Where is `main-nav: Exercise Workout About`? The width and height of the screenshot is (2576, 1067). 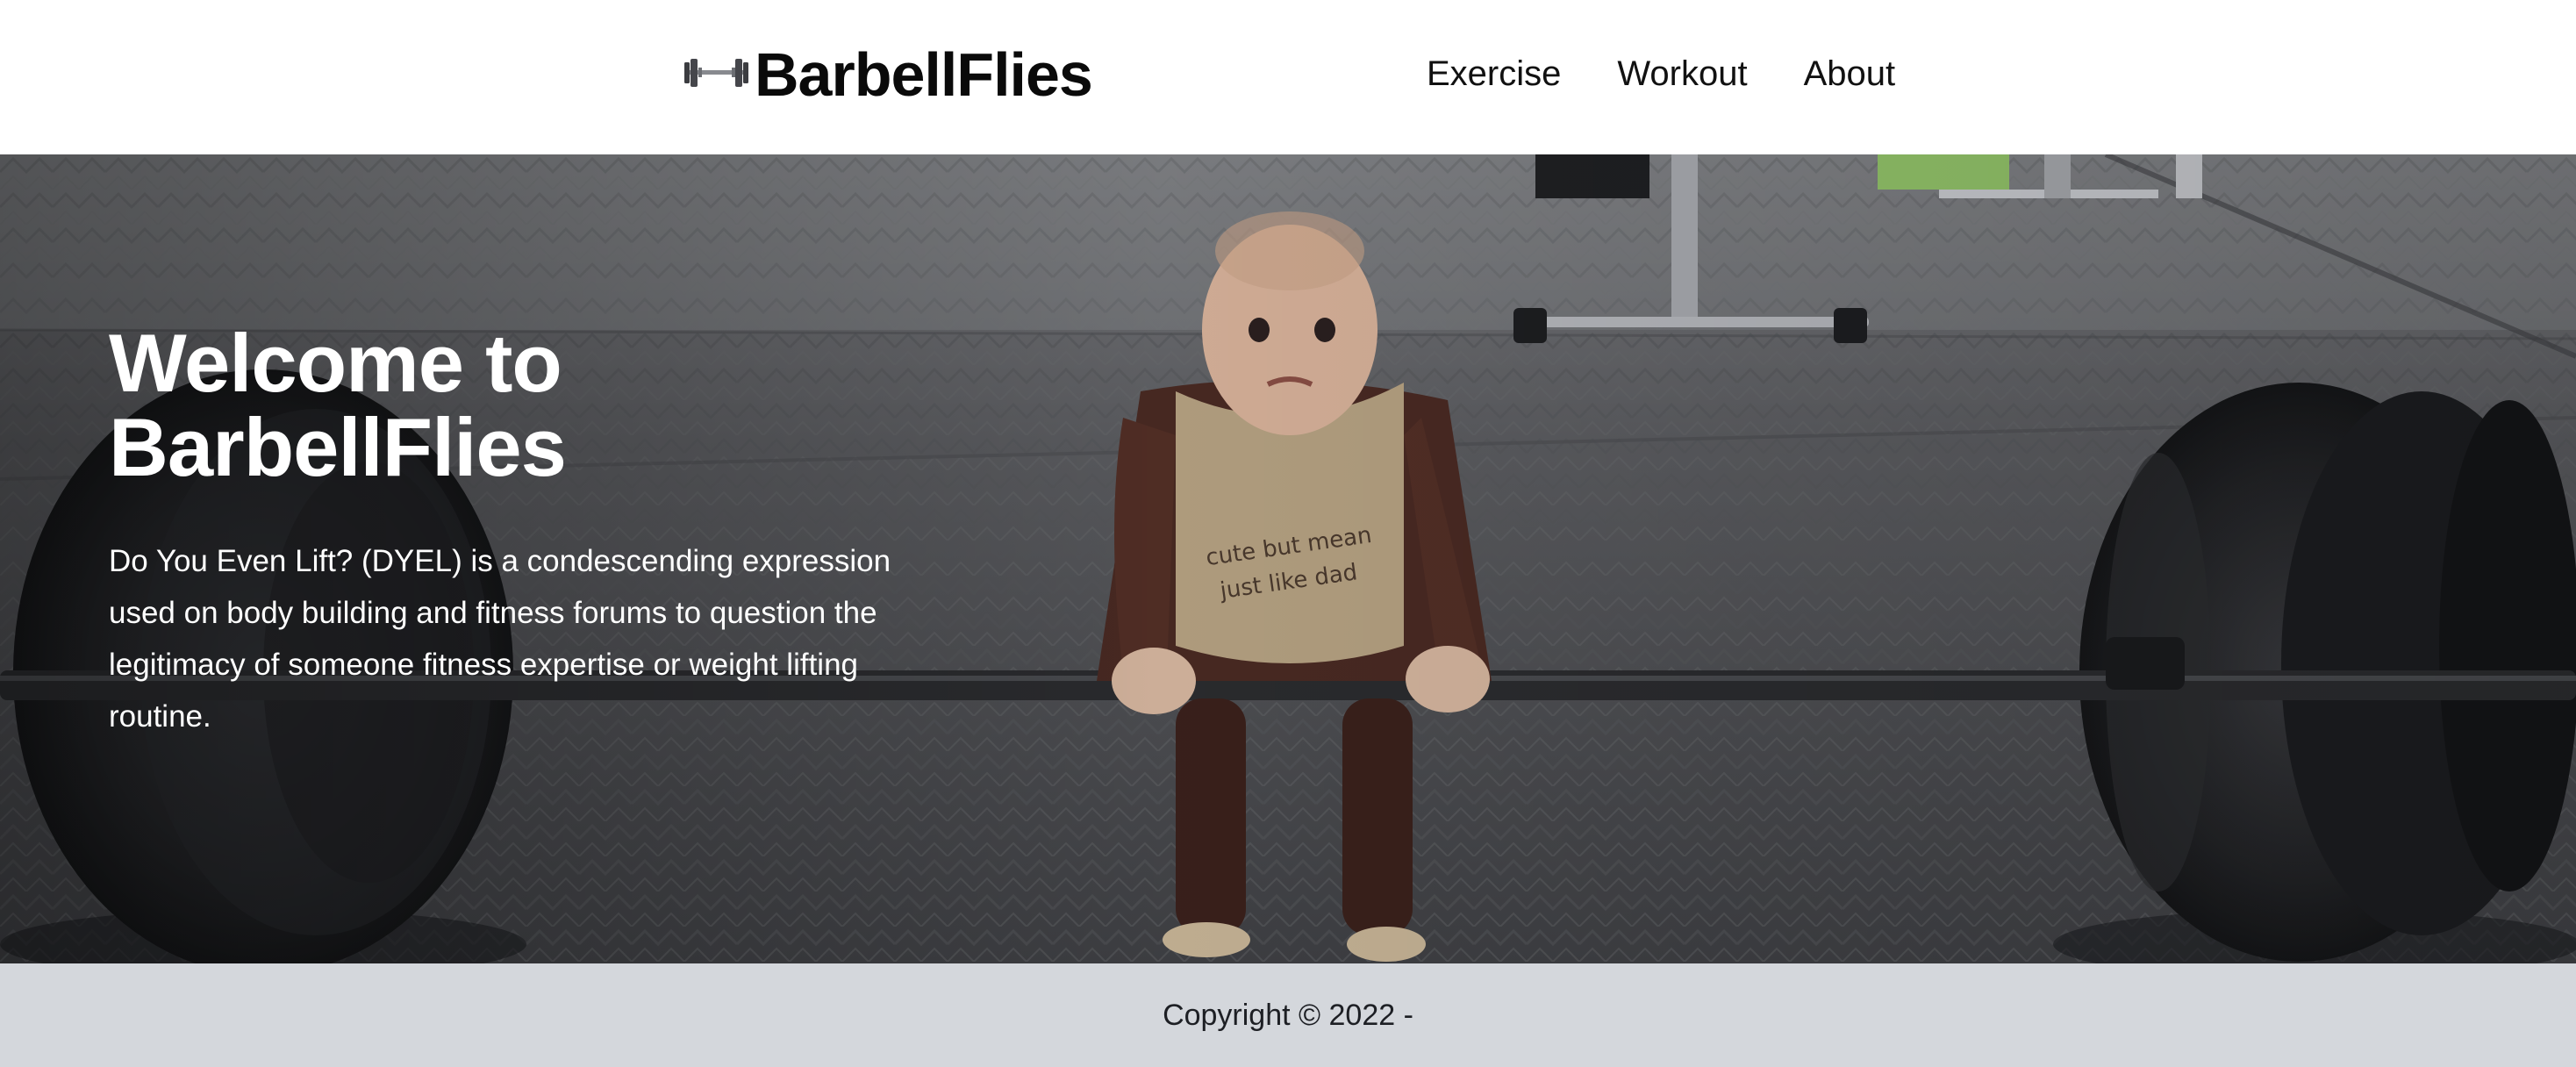
main-nav: Exercise Workout About is located at coordinates (1661, 73).